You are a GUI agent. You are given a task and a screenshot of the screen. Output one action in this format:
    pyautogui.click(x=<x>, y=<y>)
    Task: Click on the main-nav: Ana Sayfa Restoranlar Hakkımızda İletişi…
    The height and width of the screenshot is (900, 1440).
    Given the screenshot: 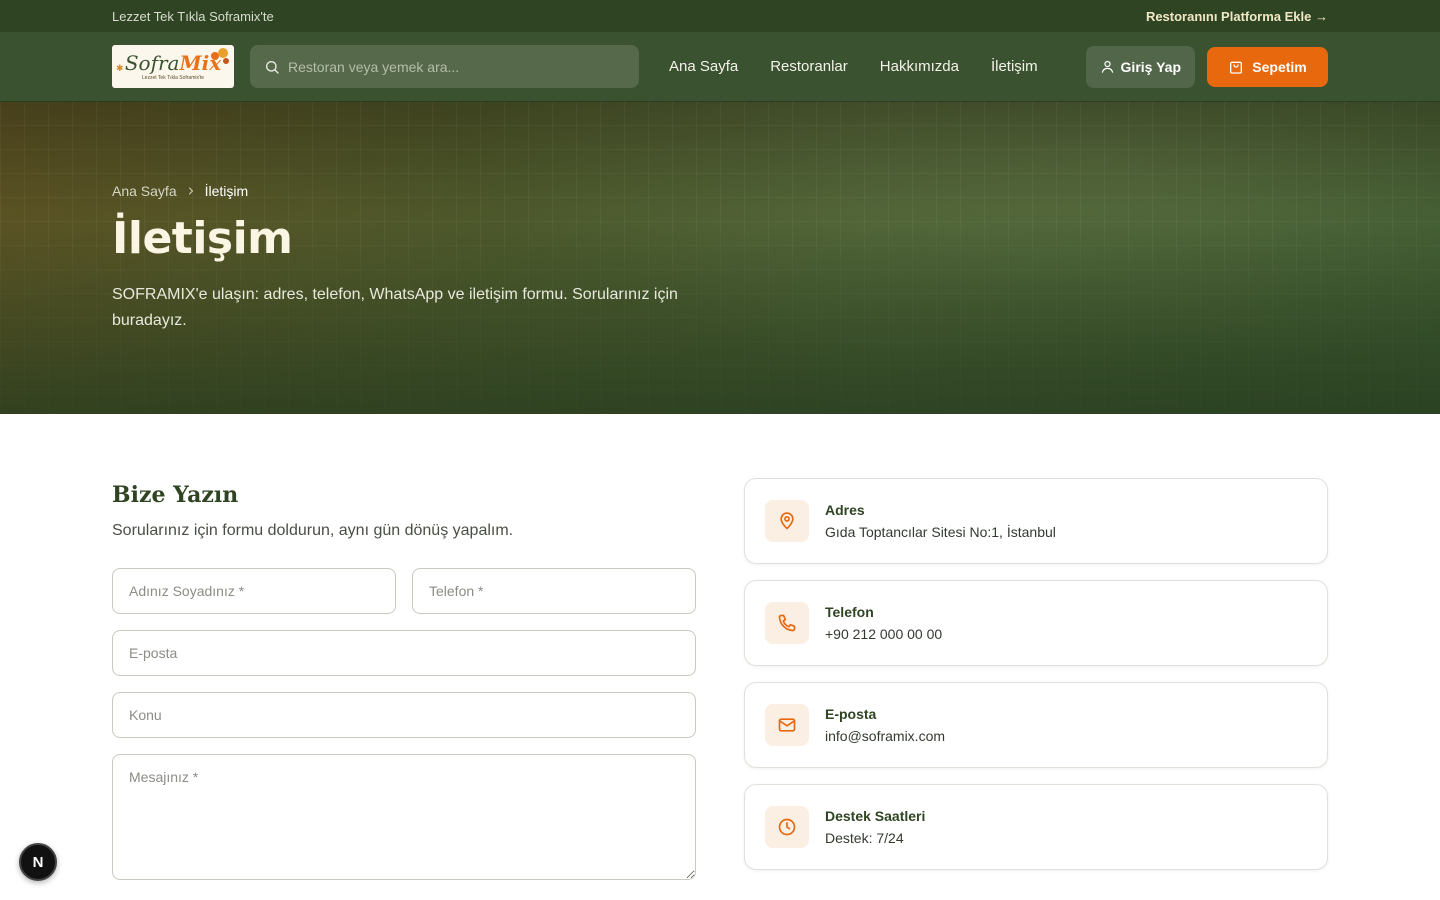 What is the action you would take?
    pyautogui.click(x=853, y=66)
    